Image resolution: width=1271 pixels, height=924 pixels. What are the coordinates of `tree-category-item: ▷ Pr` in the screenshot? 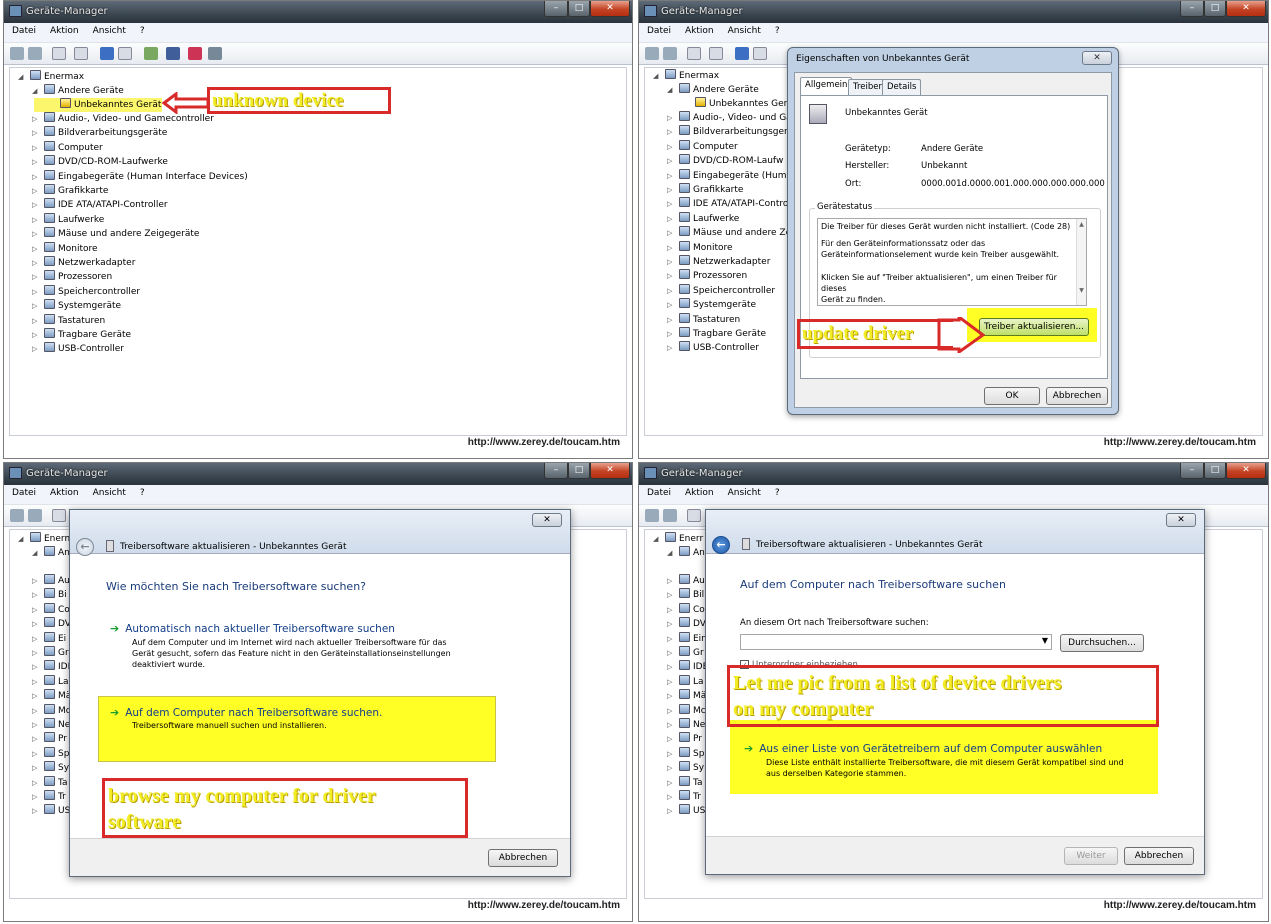 It's located at (49, 739).